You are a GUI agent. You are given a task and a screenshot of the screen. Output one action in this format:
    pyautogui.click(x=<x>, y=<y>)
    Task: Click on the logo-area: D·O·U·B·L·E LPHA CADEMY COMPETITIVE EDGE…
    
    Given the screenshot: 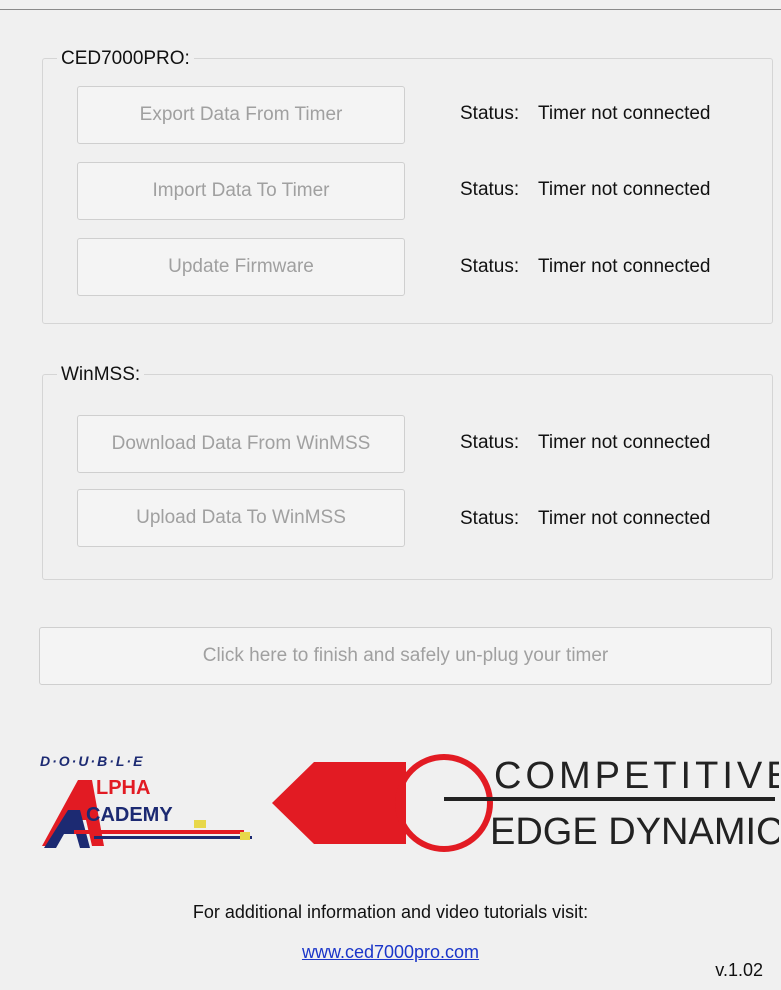 What is the action you would take?
    pyautogui.click(x=407, y=804)
    